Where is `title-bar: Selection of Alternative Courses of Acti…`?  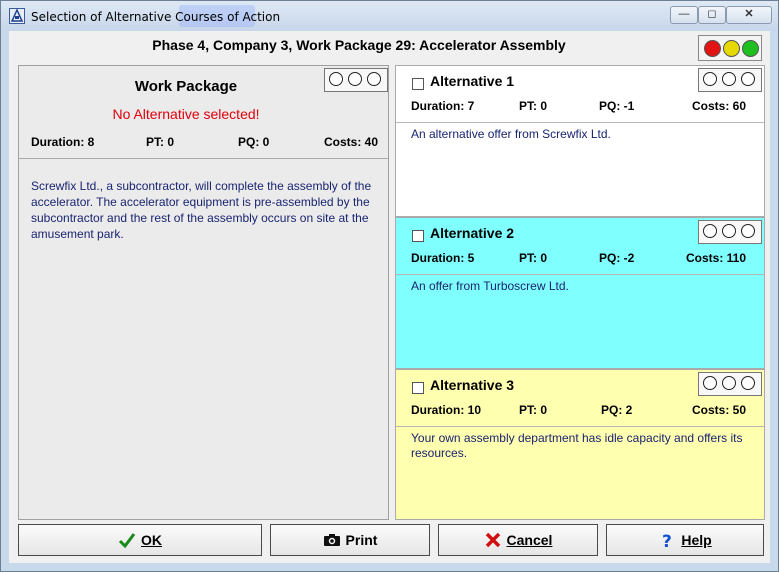
title-bar: Selection of Alternative Courses of Acti… is located at coordinates (389, 16).